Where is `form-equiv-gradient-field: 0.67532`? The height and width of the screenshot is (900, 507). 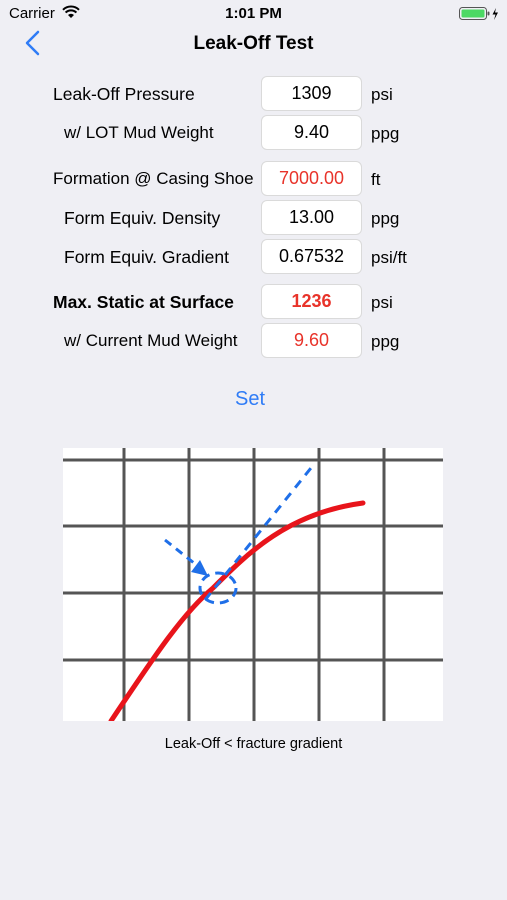 form-equiv-gradient-field: 0.67532 is located at coordinates (311, 256).